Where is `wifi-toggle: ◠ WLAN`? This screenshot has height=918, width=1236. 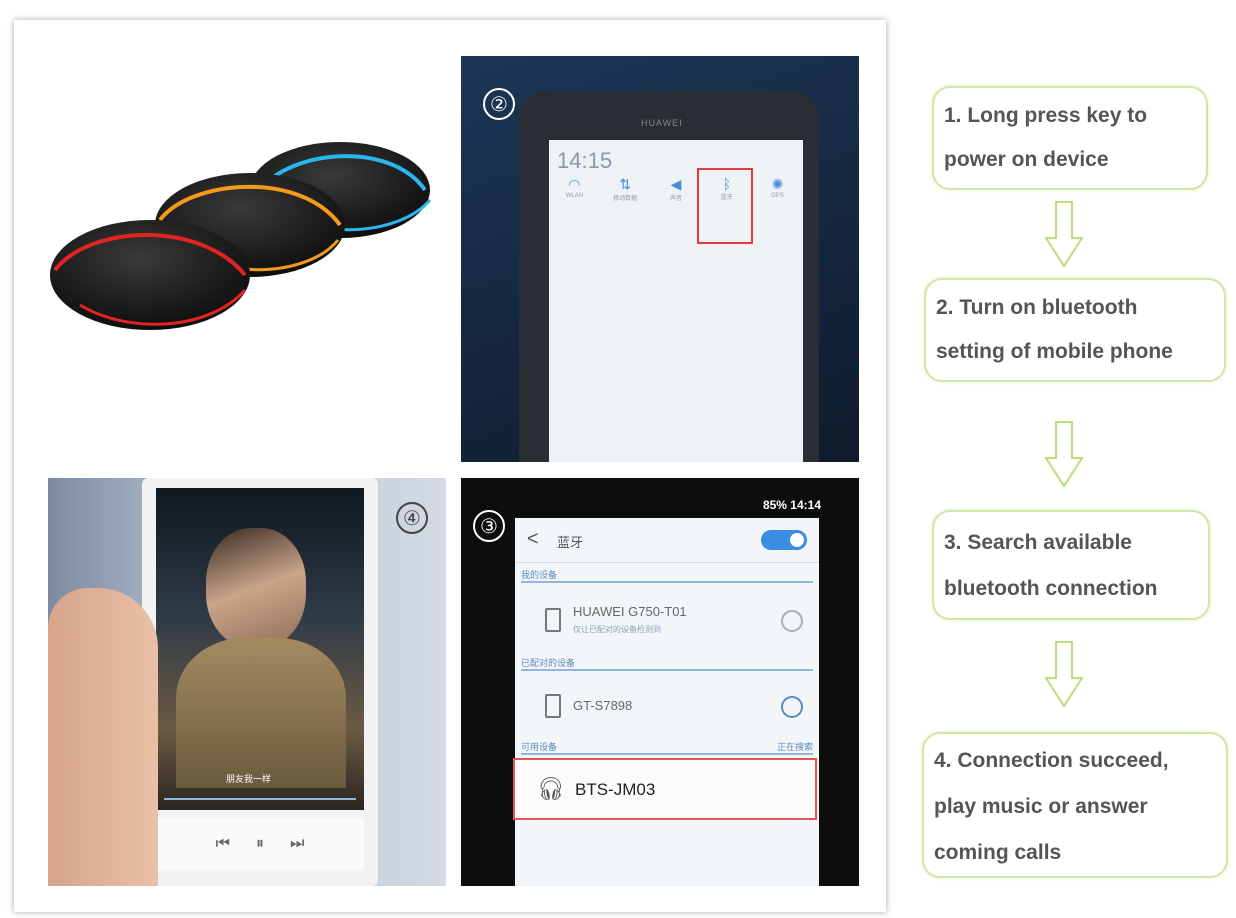 wifi-toggle: ◠ WLAN is located at coordinates (574, 196).